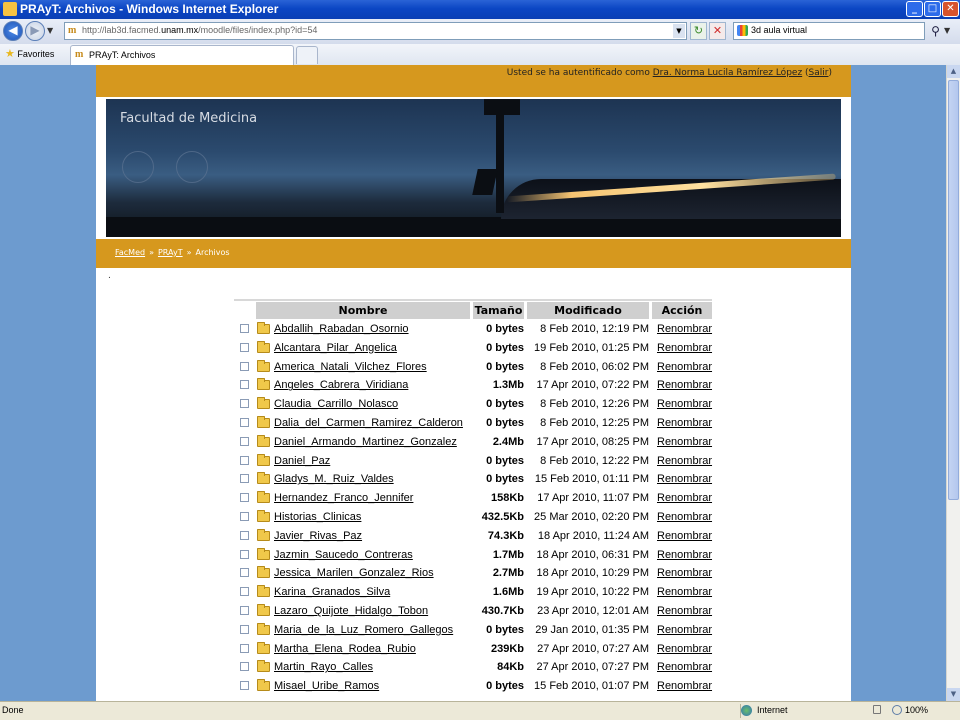 Image resolution: width=960 pixels, height=720 pixels. Describe the element at coordinates (345, 649) in the screenshot. I see `folder-link: Martha_Elena_Rodea_Rubio` at that location.